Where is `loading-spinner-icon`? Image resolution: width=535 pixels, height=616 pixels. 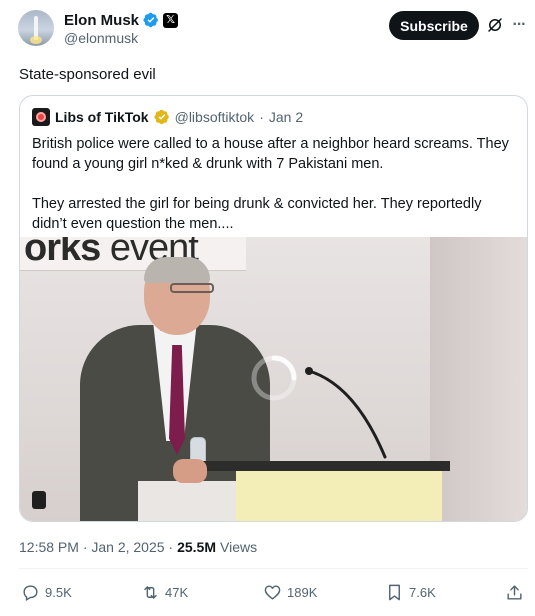 loading-spinner-icon is located at coordinates (274, 378).